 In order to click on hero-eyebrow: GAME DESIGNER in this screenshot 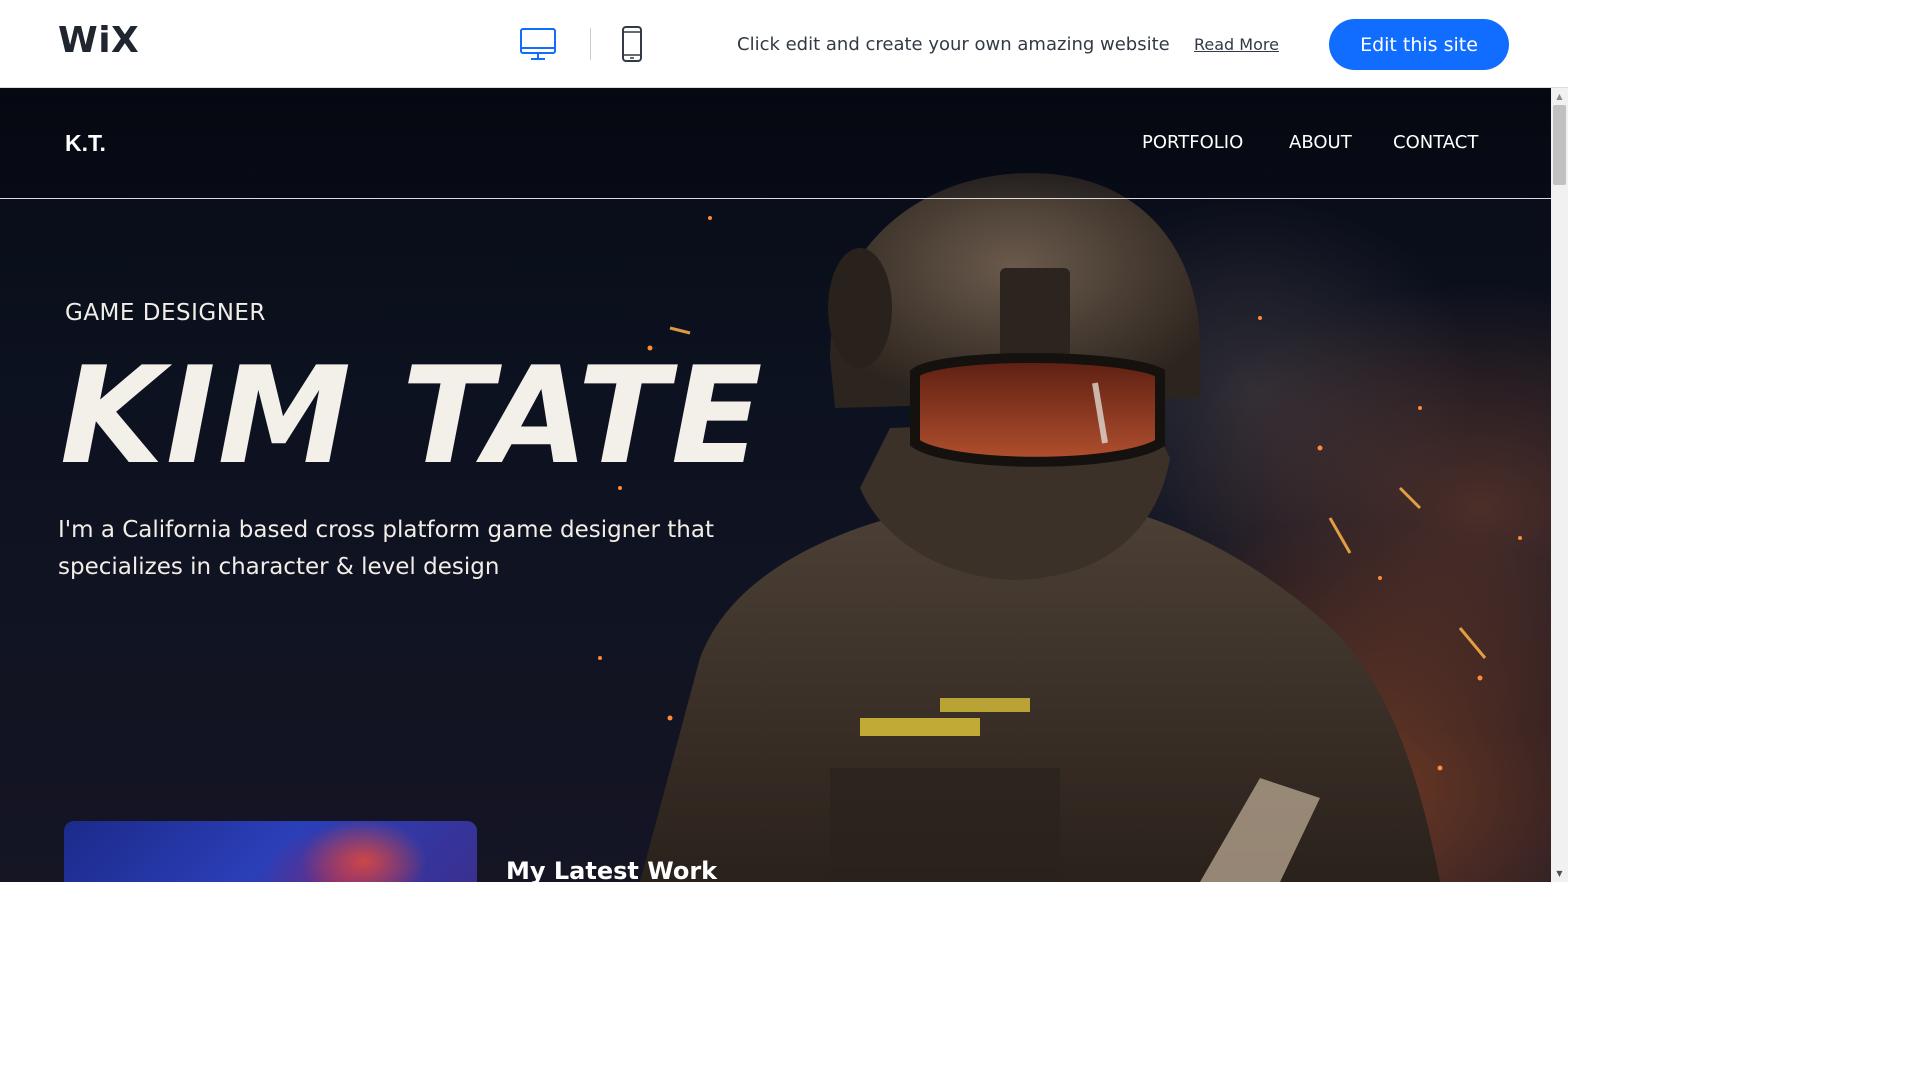, I will do `click(165, 313)`.